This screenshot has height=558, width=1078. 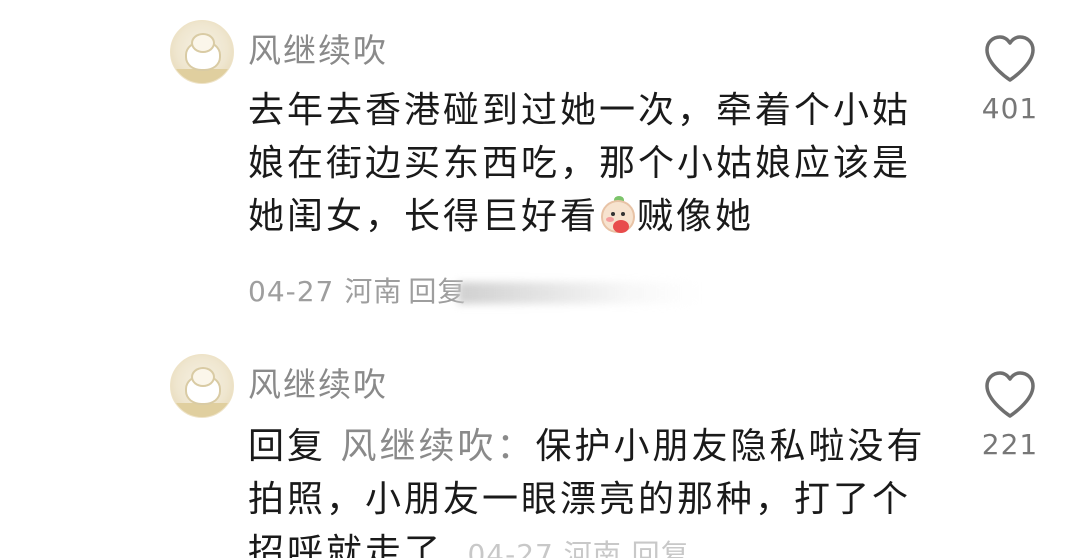 I want to click on like-button: 401, so click(x=1010, y=79).